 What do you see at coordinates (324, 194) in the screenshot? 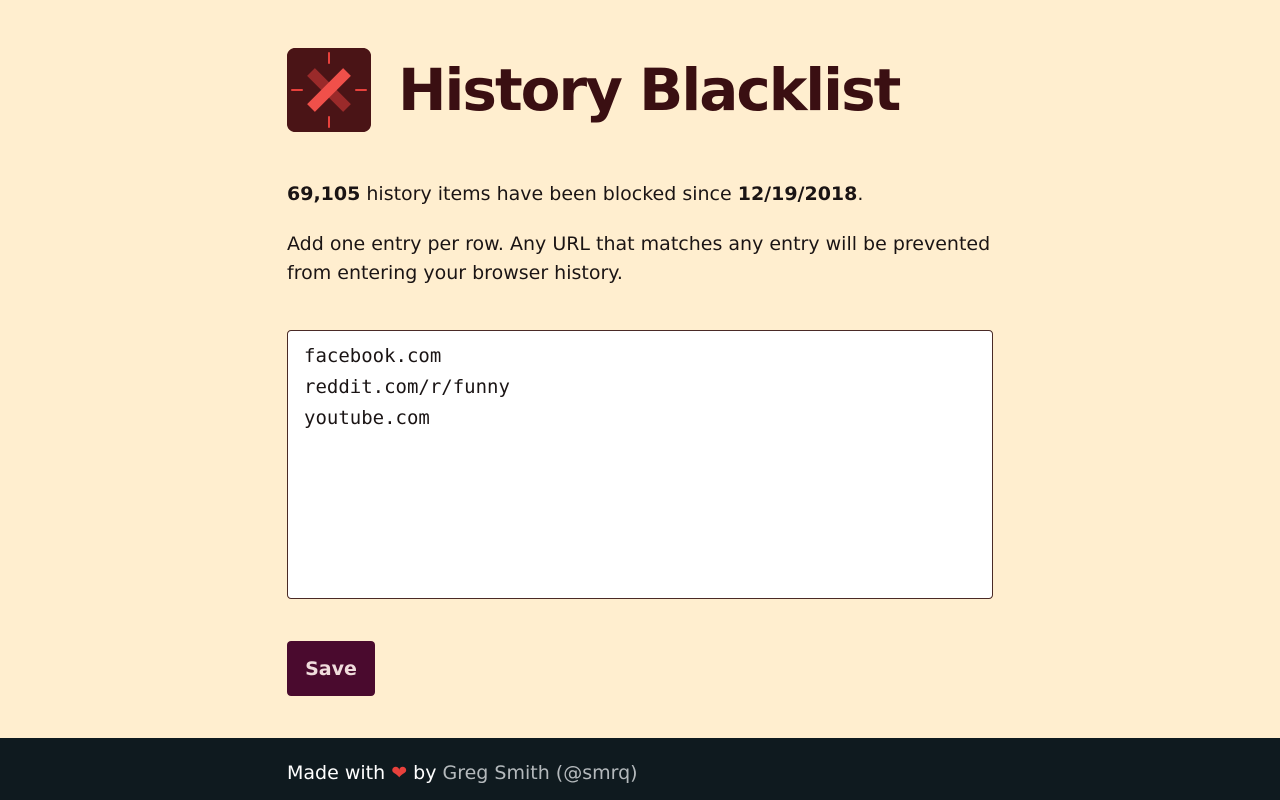
I see `blocked-count: 69,105` at bounding box center [324, 194].